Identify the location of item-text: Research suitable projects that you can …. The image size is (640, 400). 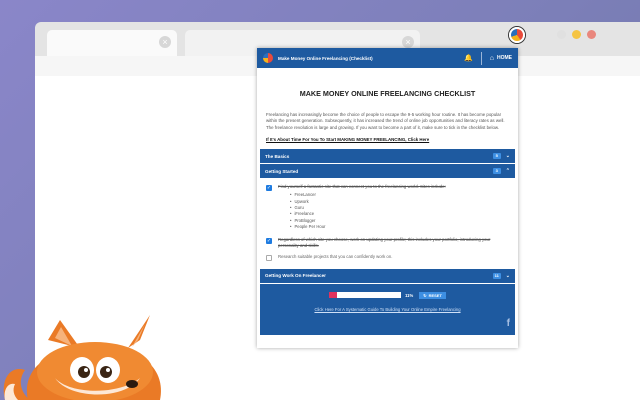
(335, 256).